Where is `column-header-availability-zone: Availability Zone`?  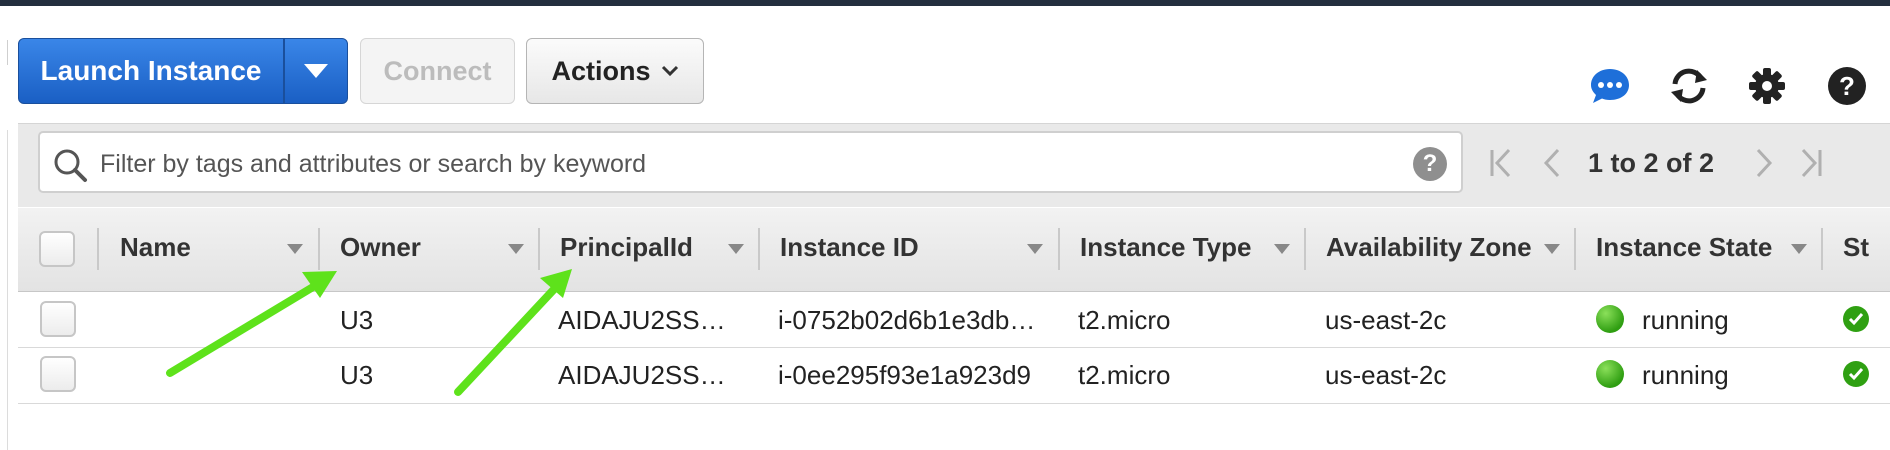
column-header-availability-zone: Availability Zone is located at coordinates (1429, 247).